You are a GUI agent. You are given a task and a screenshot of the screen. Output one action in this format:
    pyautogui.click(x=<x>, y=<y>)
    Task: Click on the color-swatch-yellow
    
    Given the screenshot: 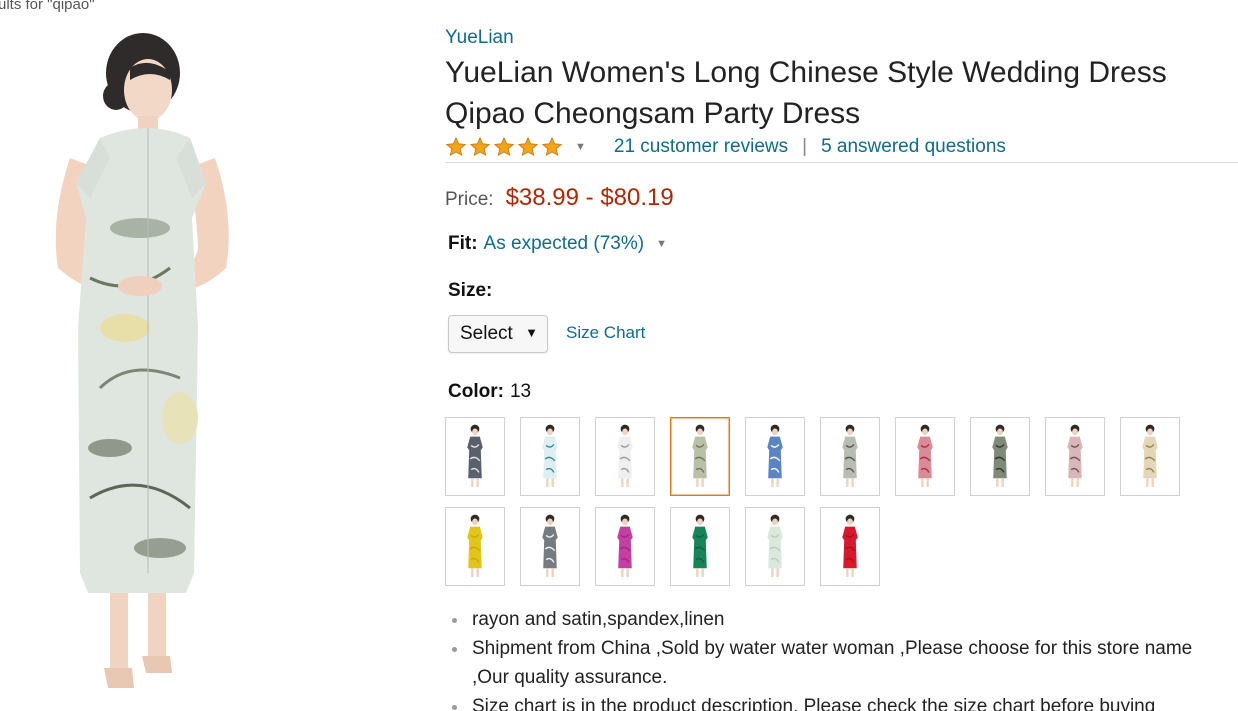 What is the action you would take?
    pyautogui.click(x=475, y=546)
    